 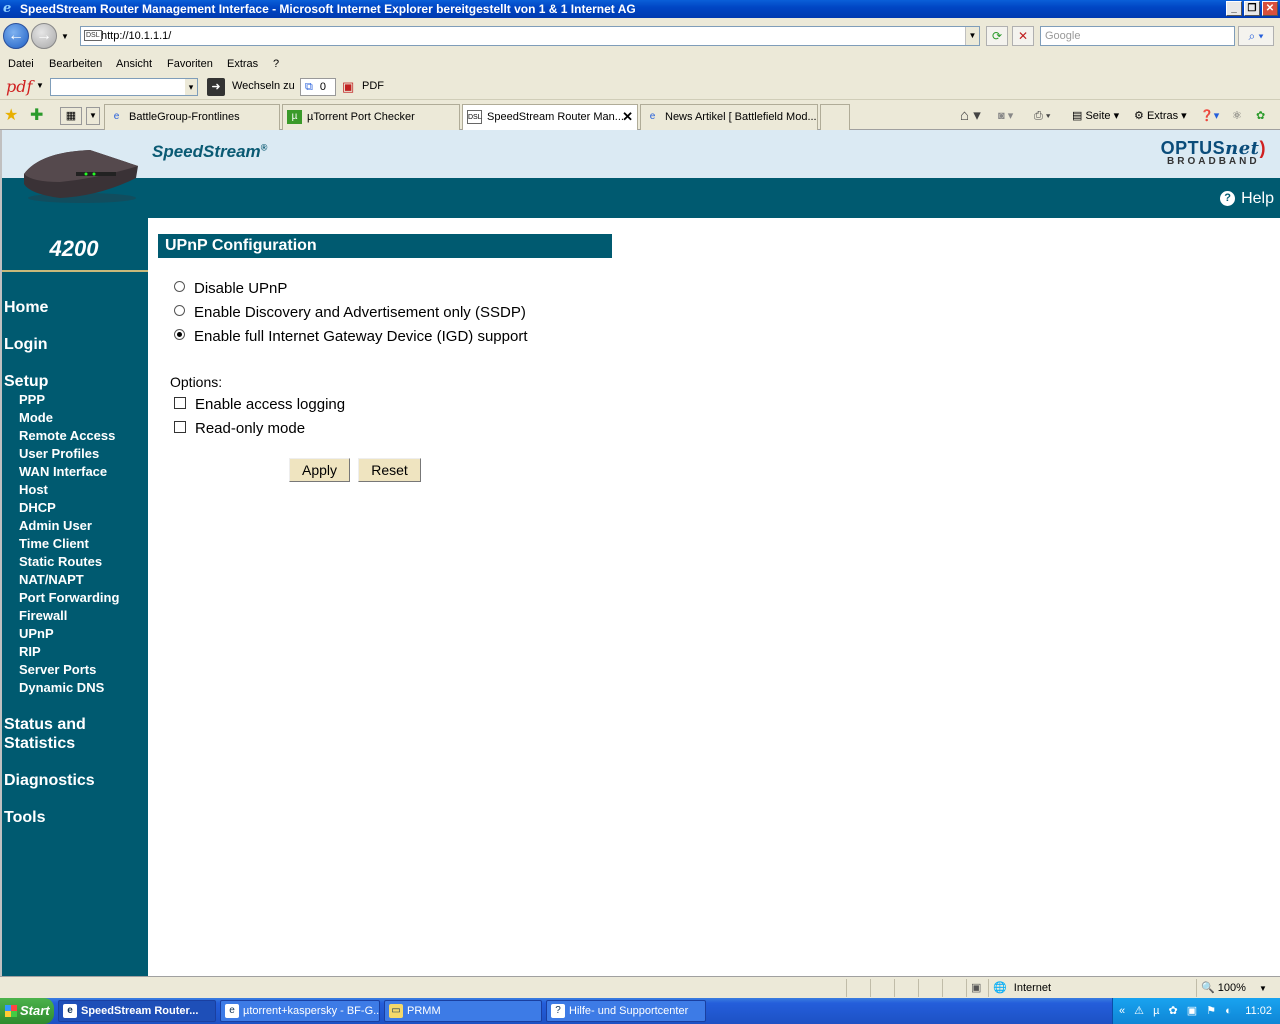 I want to click on minimize-button: _, so click(x=1234, y=8).